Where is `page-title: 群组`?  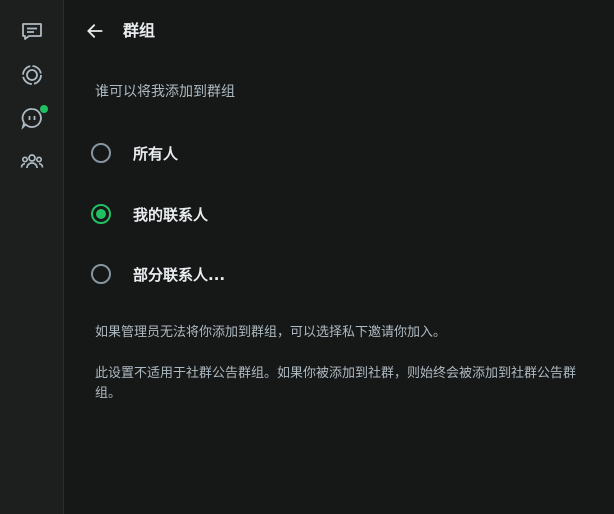
page-title: 群组 is located at coordinates (139, 30).